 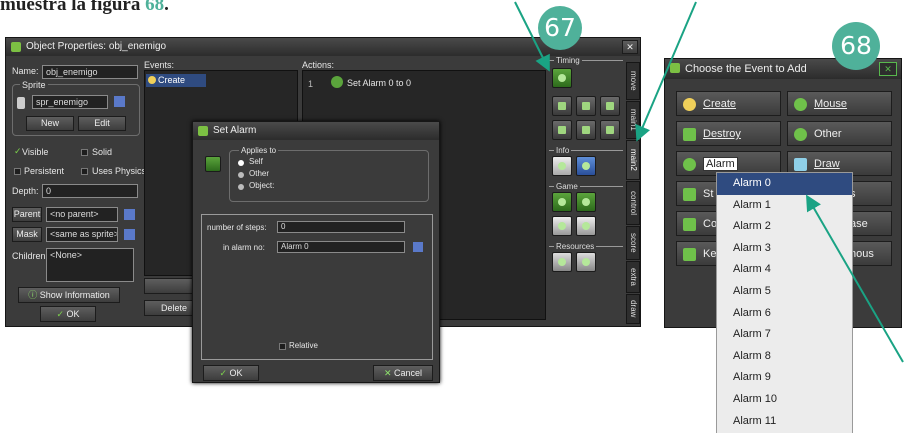 What do you see at coordinates (666, 71) in the screenshot?
I see `arrow-to-main2-tab` at bounding box center [666, 71].